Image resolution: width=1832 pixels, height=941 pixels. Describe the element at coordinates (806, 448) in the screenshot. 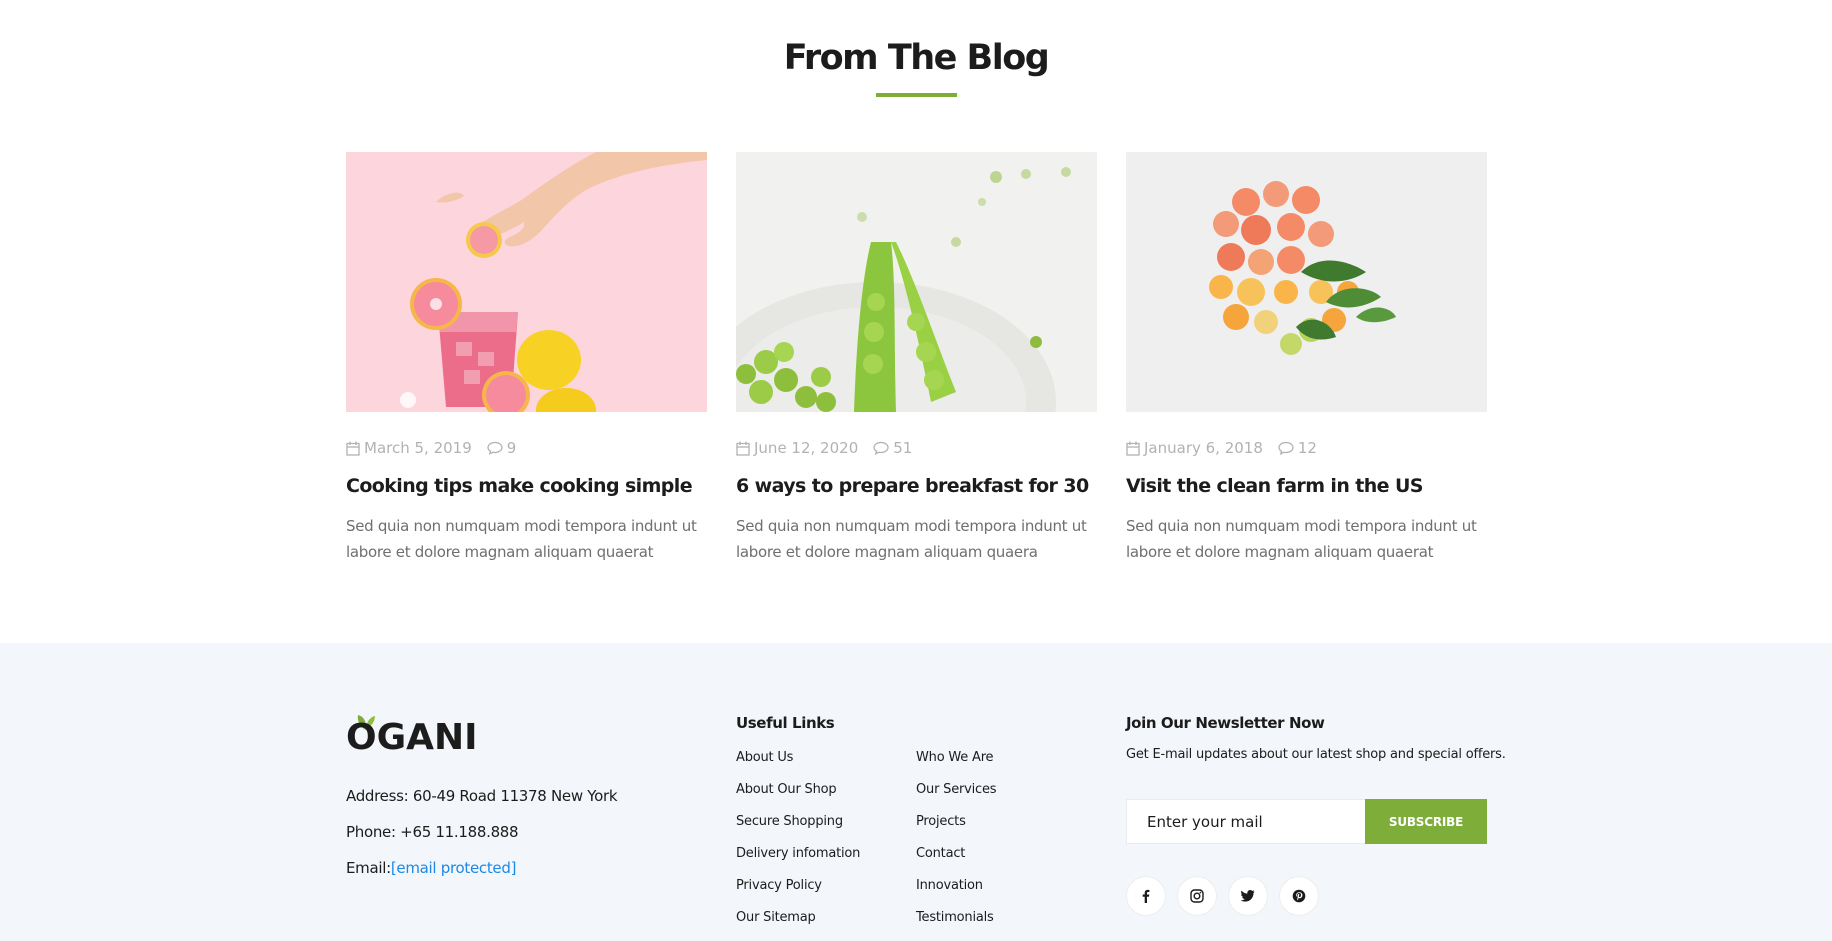

I see `post-date-text: June 12, 2020` at that location.